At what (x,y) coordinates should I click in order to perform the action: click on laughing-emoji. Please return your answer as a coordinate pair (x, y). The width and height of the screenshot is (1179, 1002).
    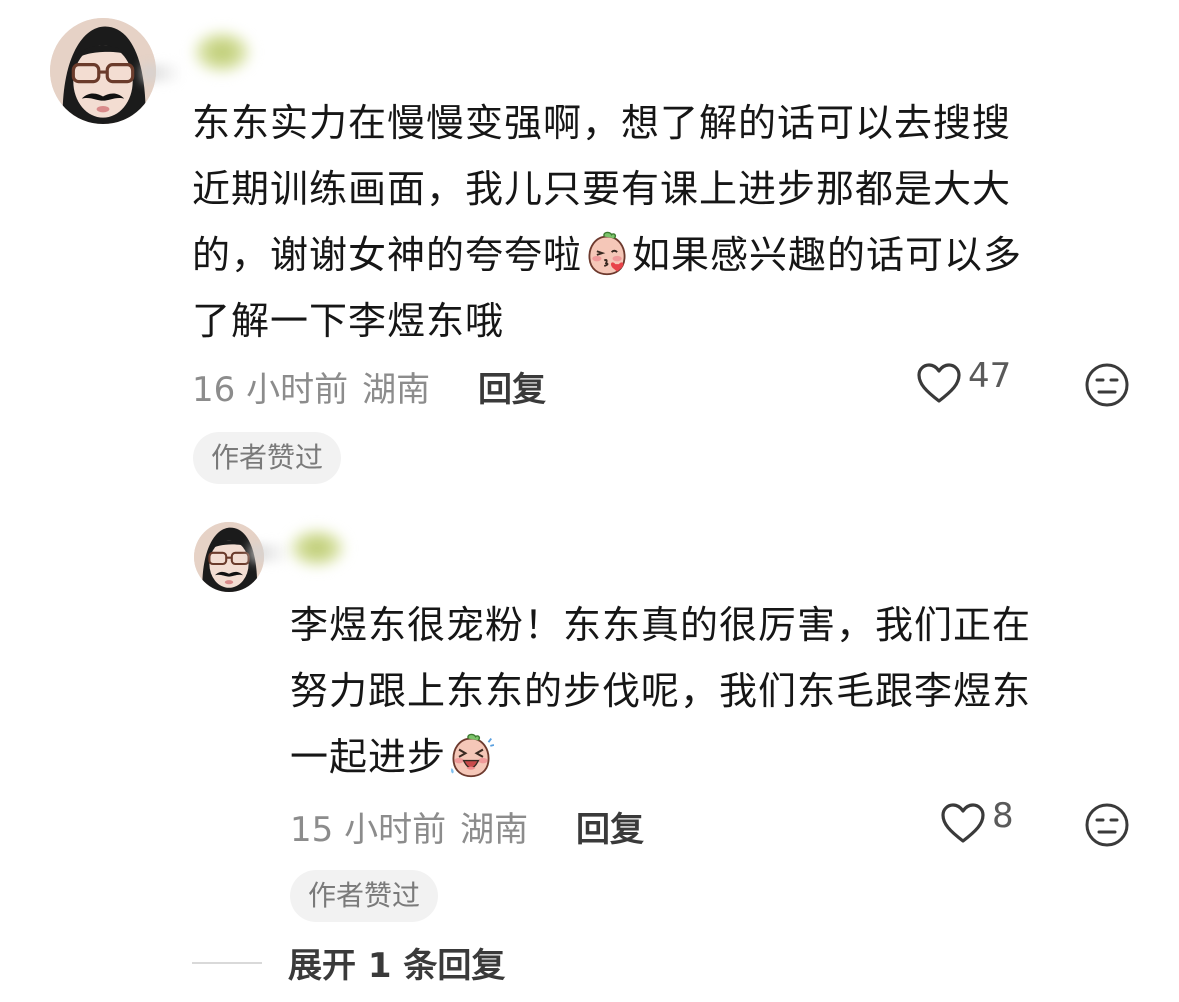
    Looking at the image, I should click on (471, 756).